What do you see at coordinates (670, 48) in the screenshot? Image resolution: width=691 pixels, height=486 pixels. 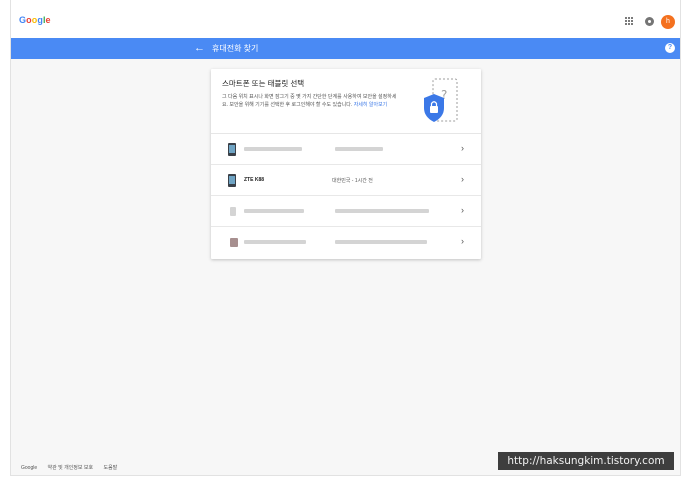 I see `help-icon: ?` at bounding box center [670, 48].